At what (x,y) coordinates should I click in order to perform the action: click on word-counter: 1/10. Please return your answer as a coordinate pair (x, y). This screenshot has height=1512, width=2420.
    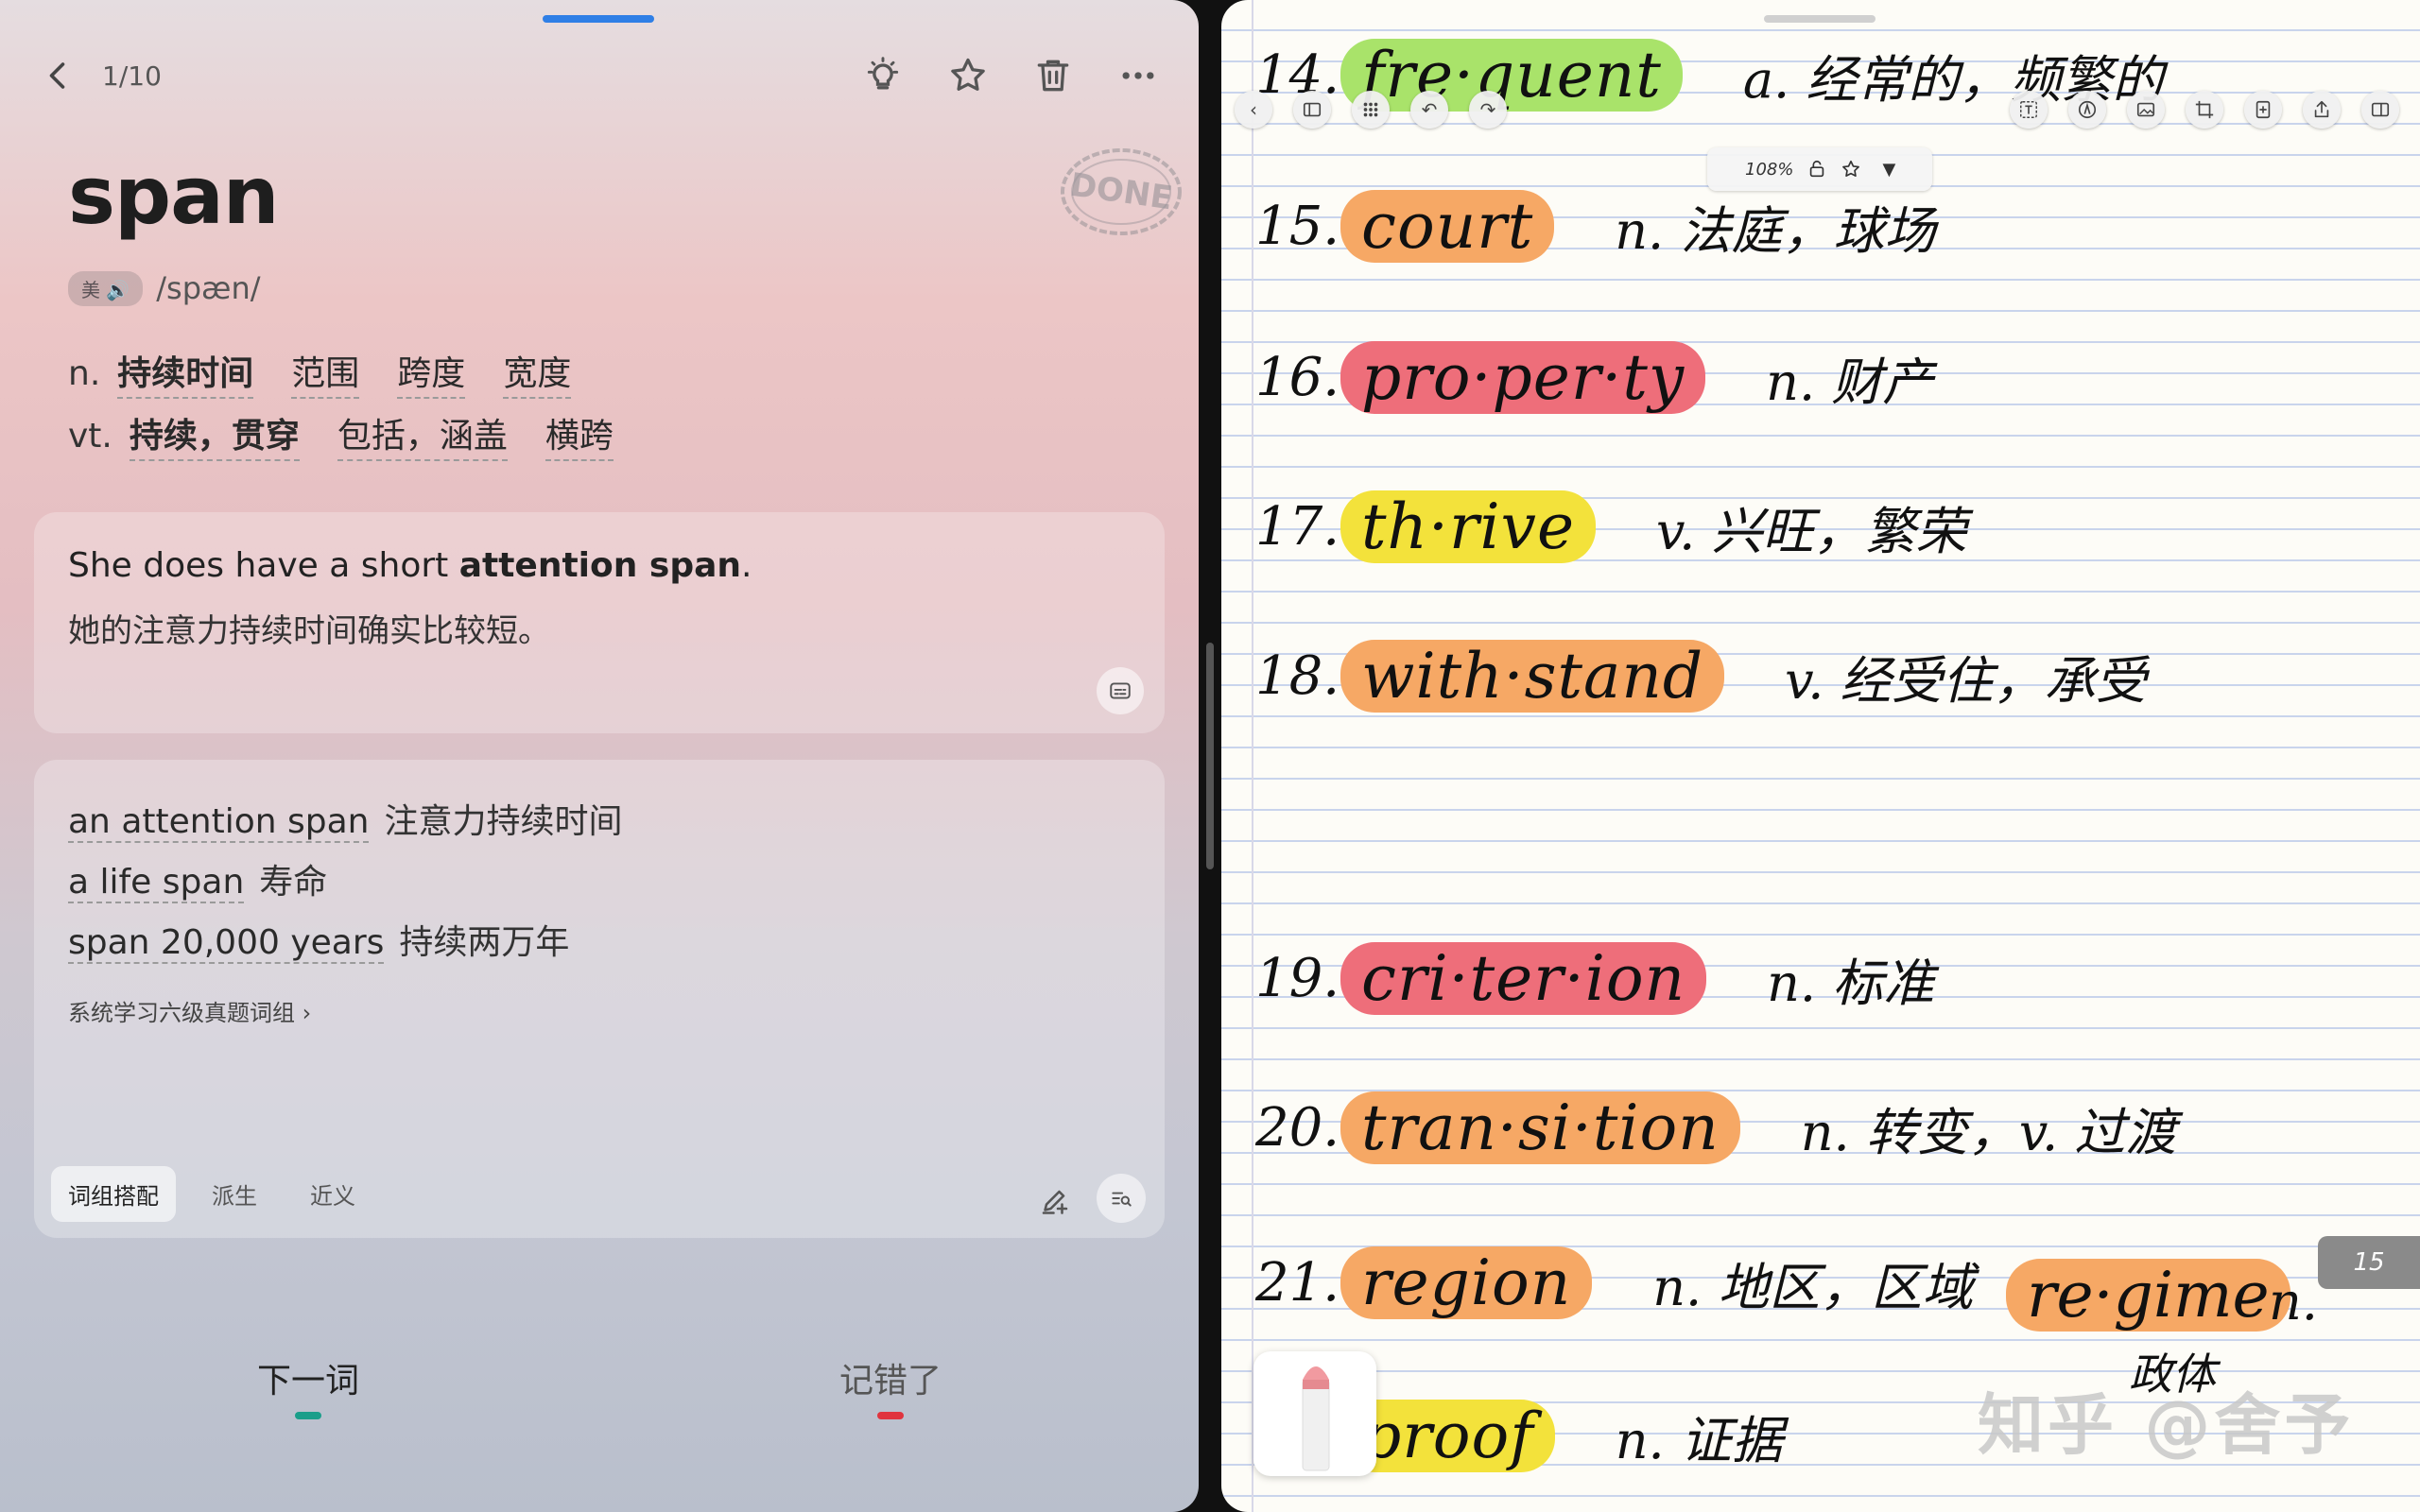
    Looking at the image, I should click on (132, 76).